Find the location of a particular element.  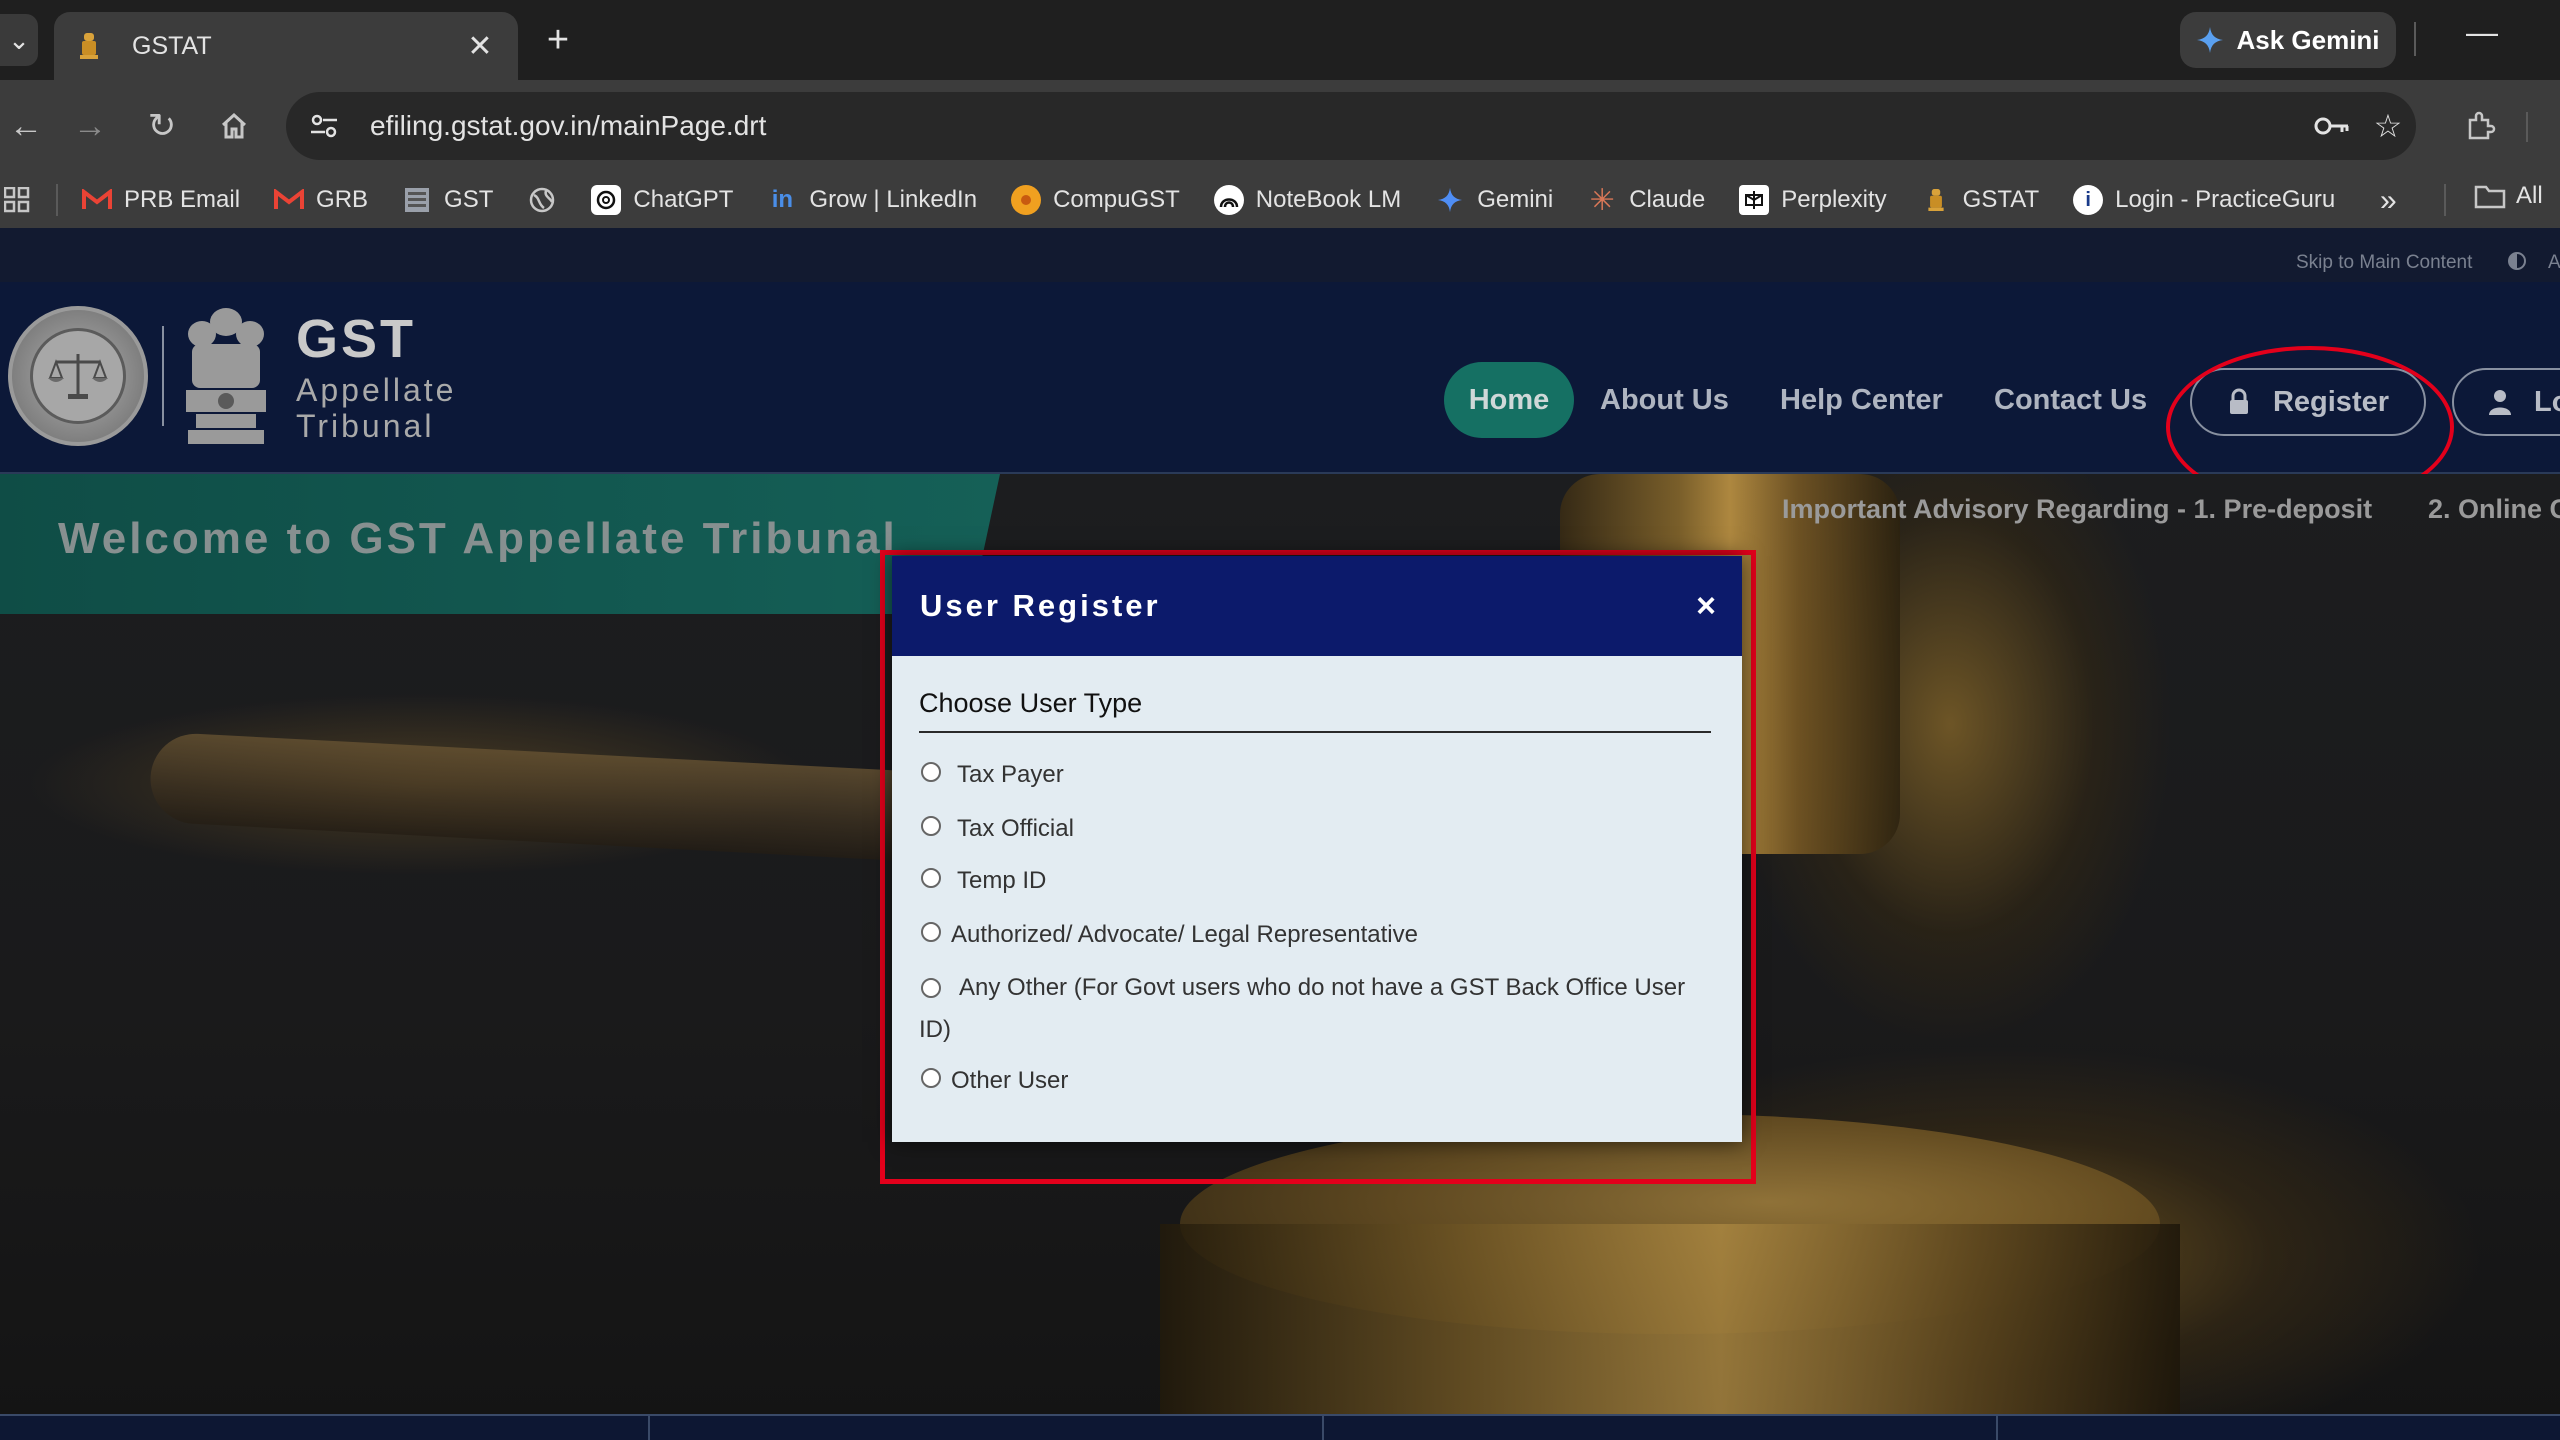

url-text: efiling.gstat.gov.in/mainPage.drt is located at coordinates (568, 125).